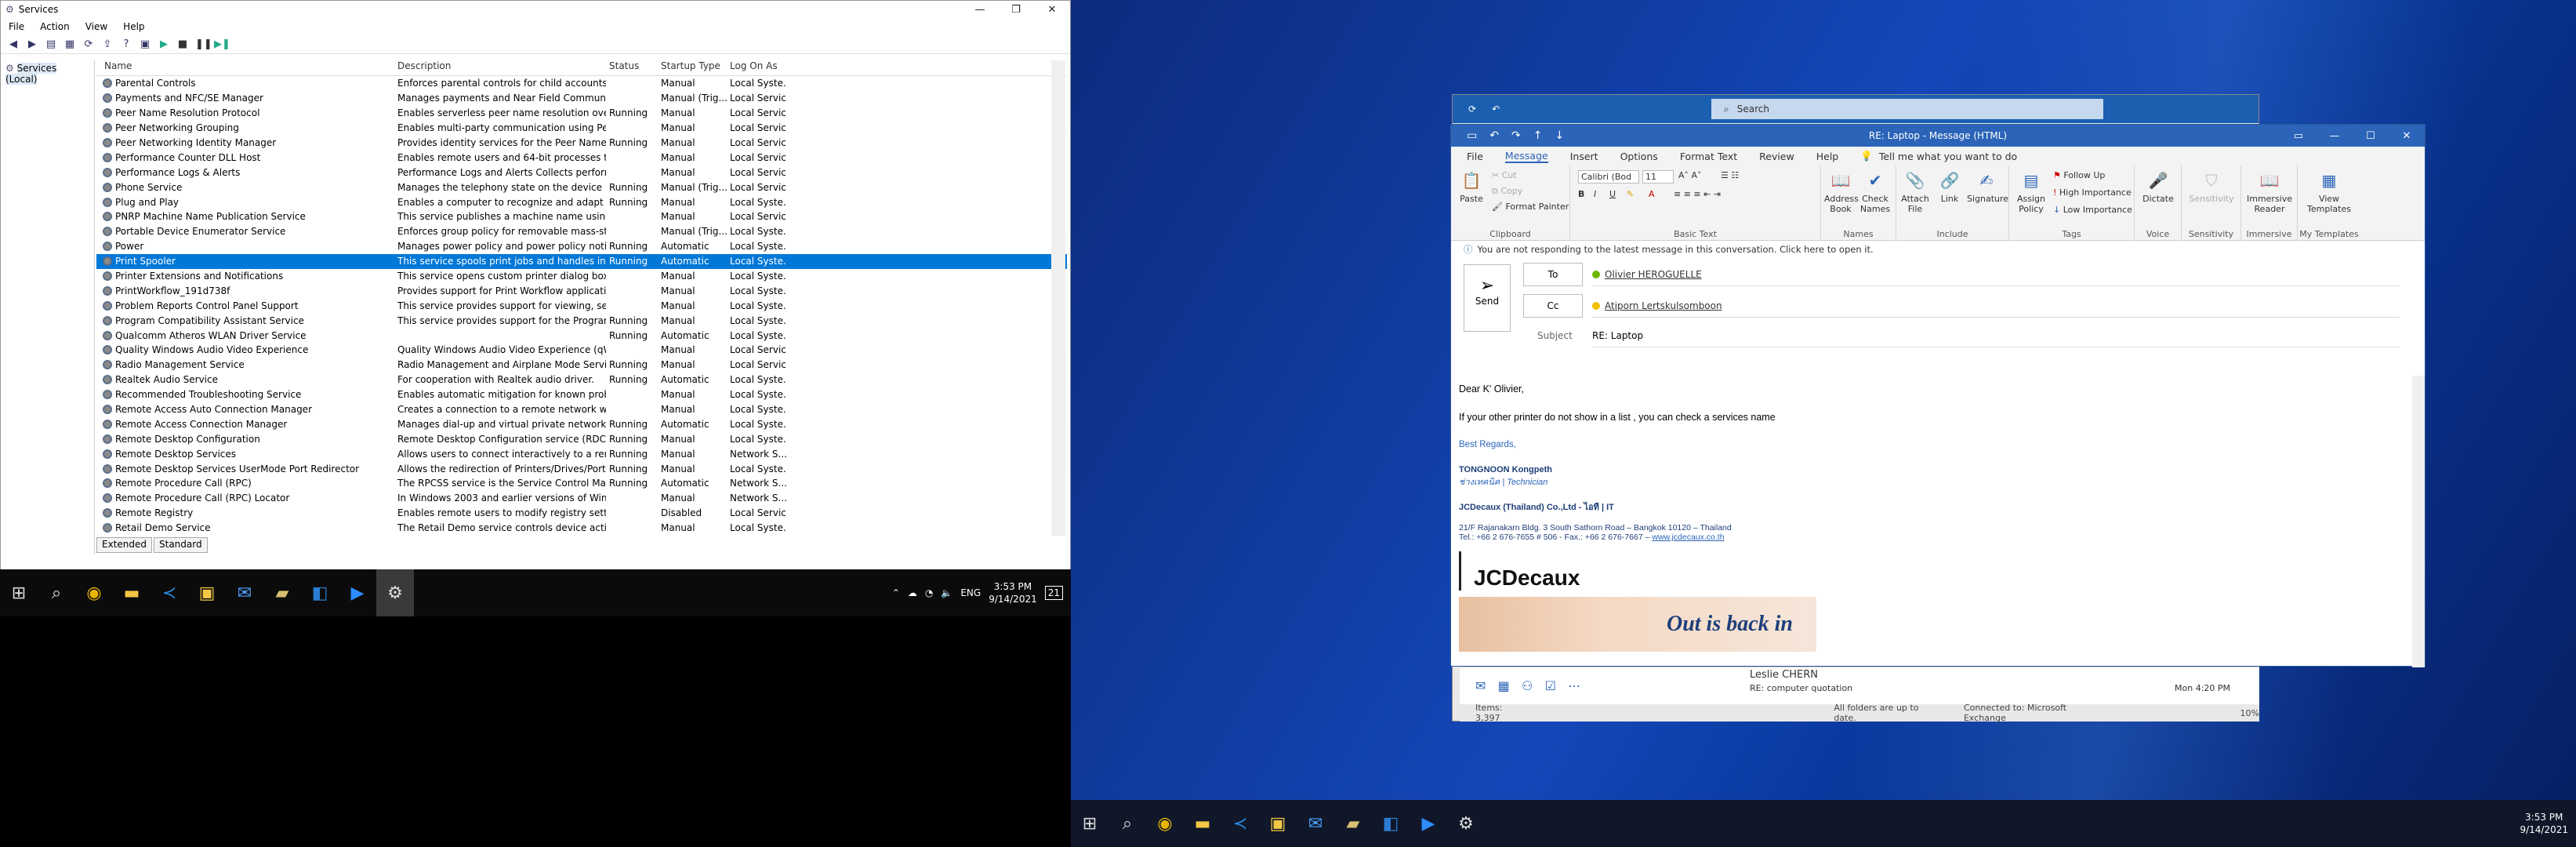 This screenshot has width=2576, height=847. I want to click on up-icon: ▤, so click(51, 44).